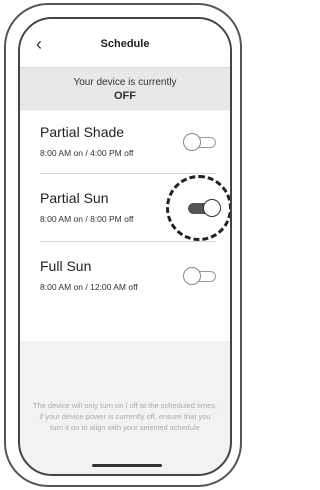 The width and height of the screenshot is (320, 490). I want to click on schedule-row-partial-sun: Partial Sun 8:00 AM on / 8:00 PM off, so click(125, 208).